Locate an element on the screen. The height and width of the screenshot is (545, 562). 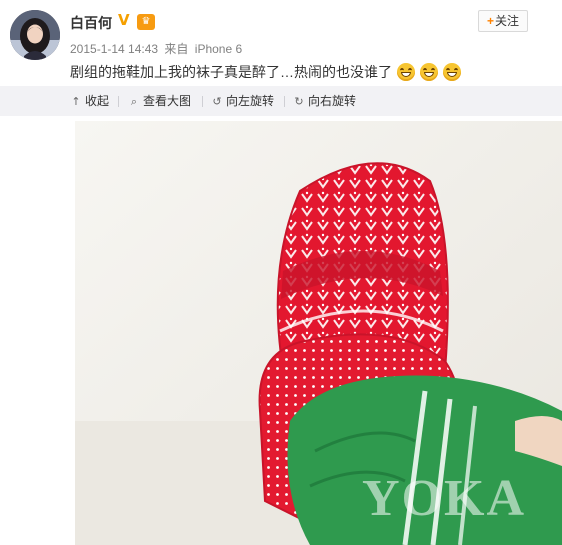
view-large-button: ⌕ 查看大图 is located at coordinates (159, 101).